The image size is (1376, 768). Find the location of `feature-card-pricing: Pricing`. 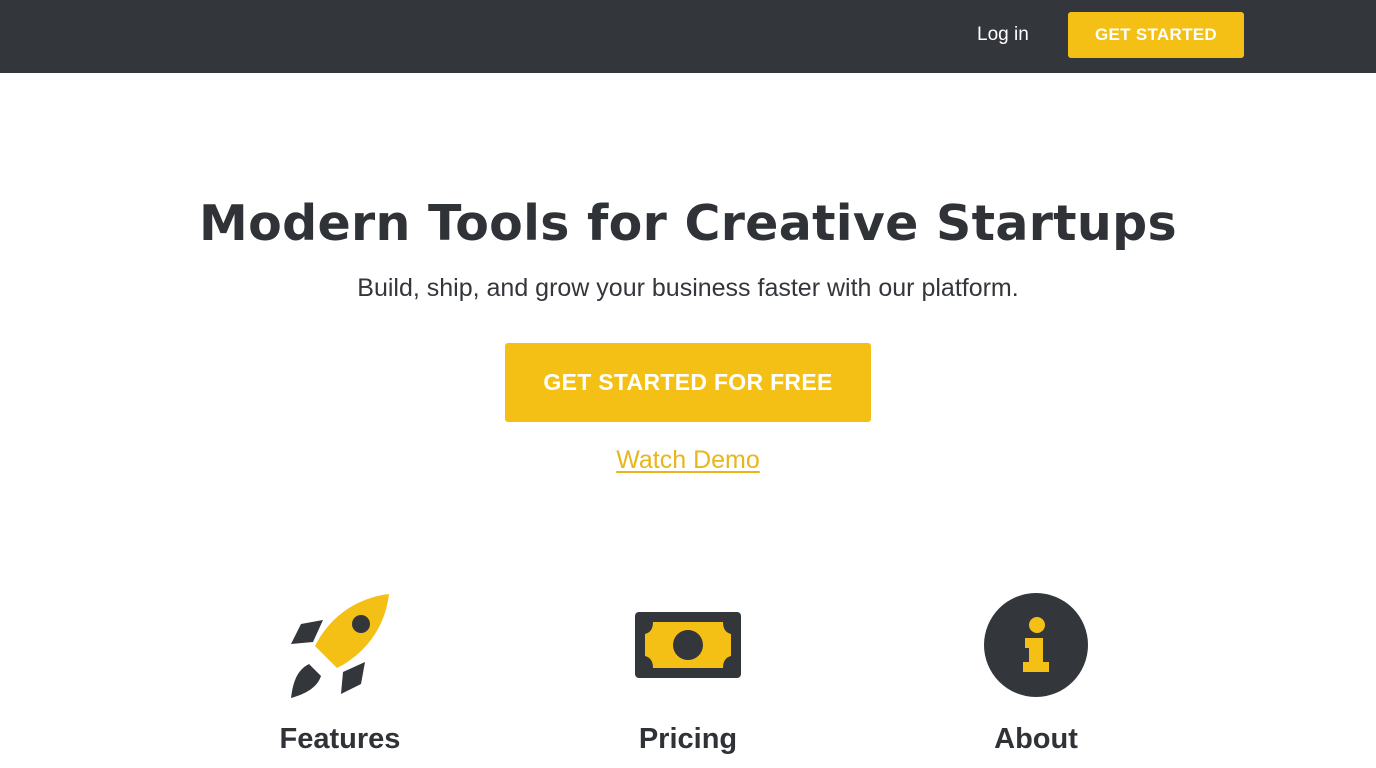

feature-card-pricing: Pricing is located at coordinates (688, 675).